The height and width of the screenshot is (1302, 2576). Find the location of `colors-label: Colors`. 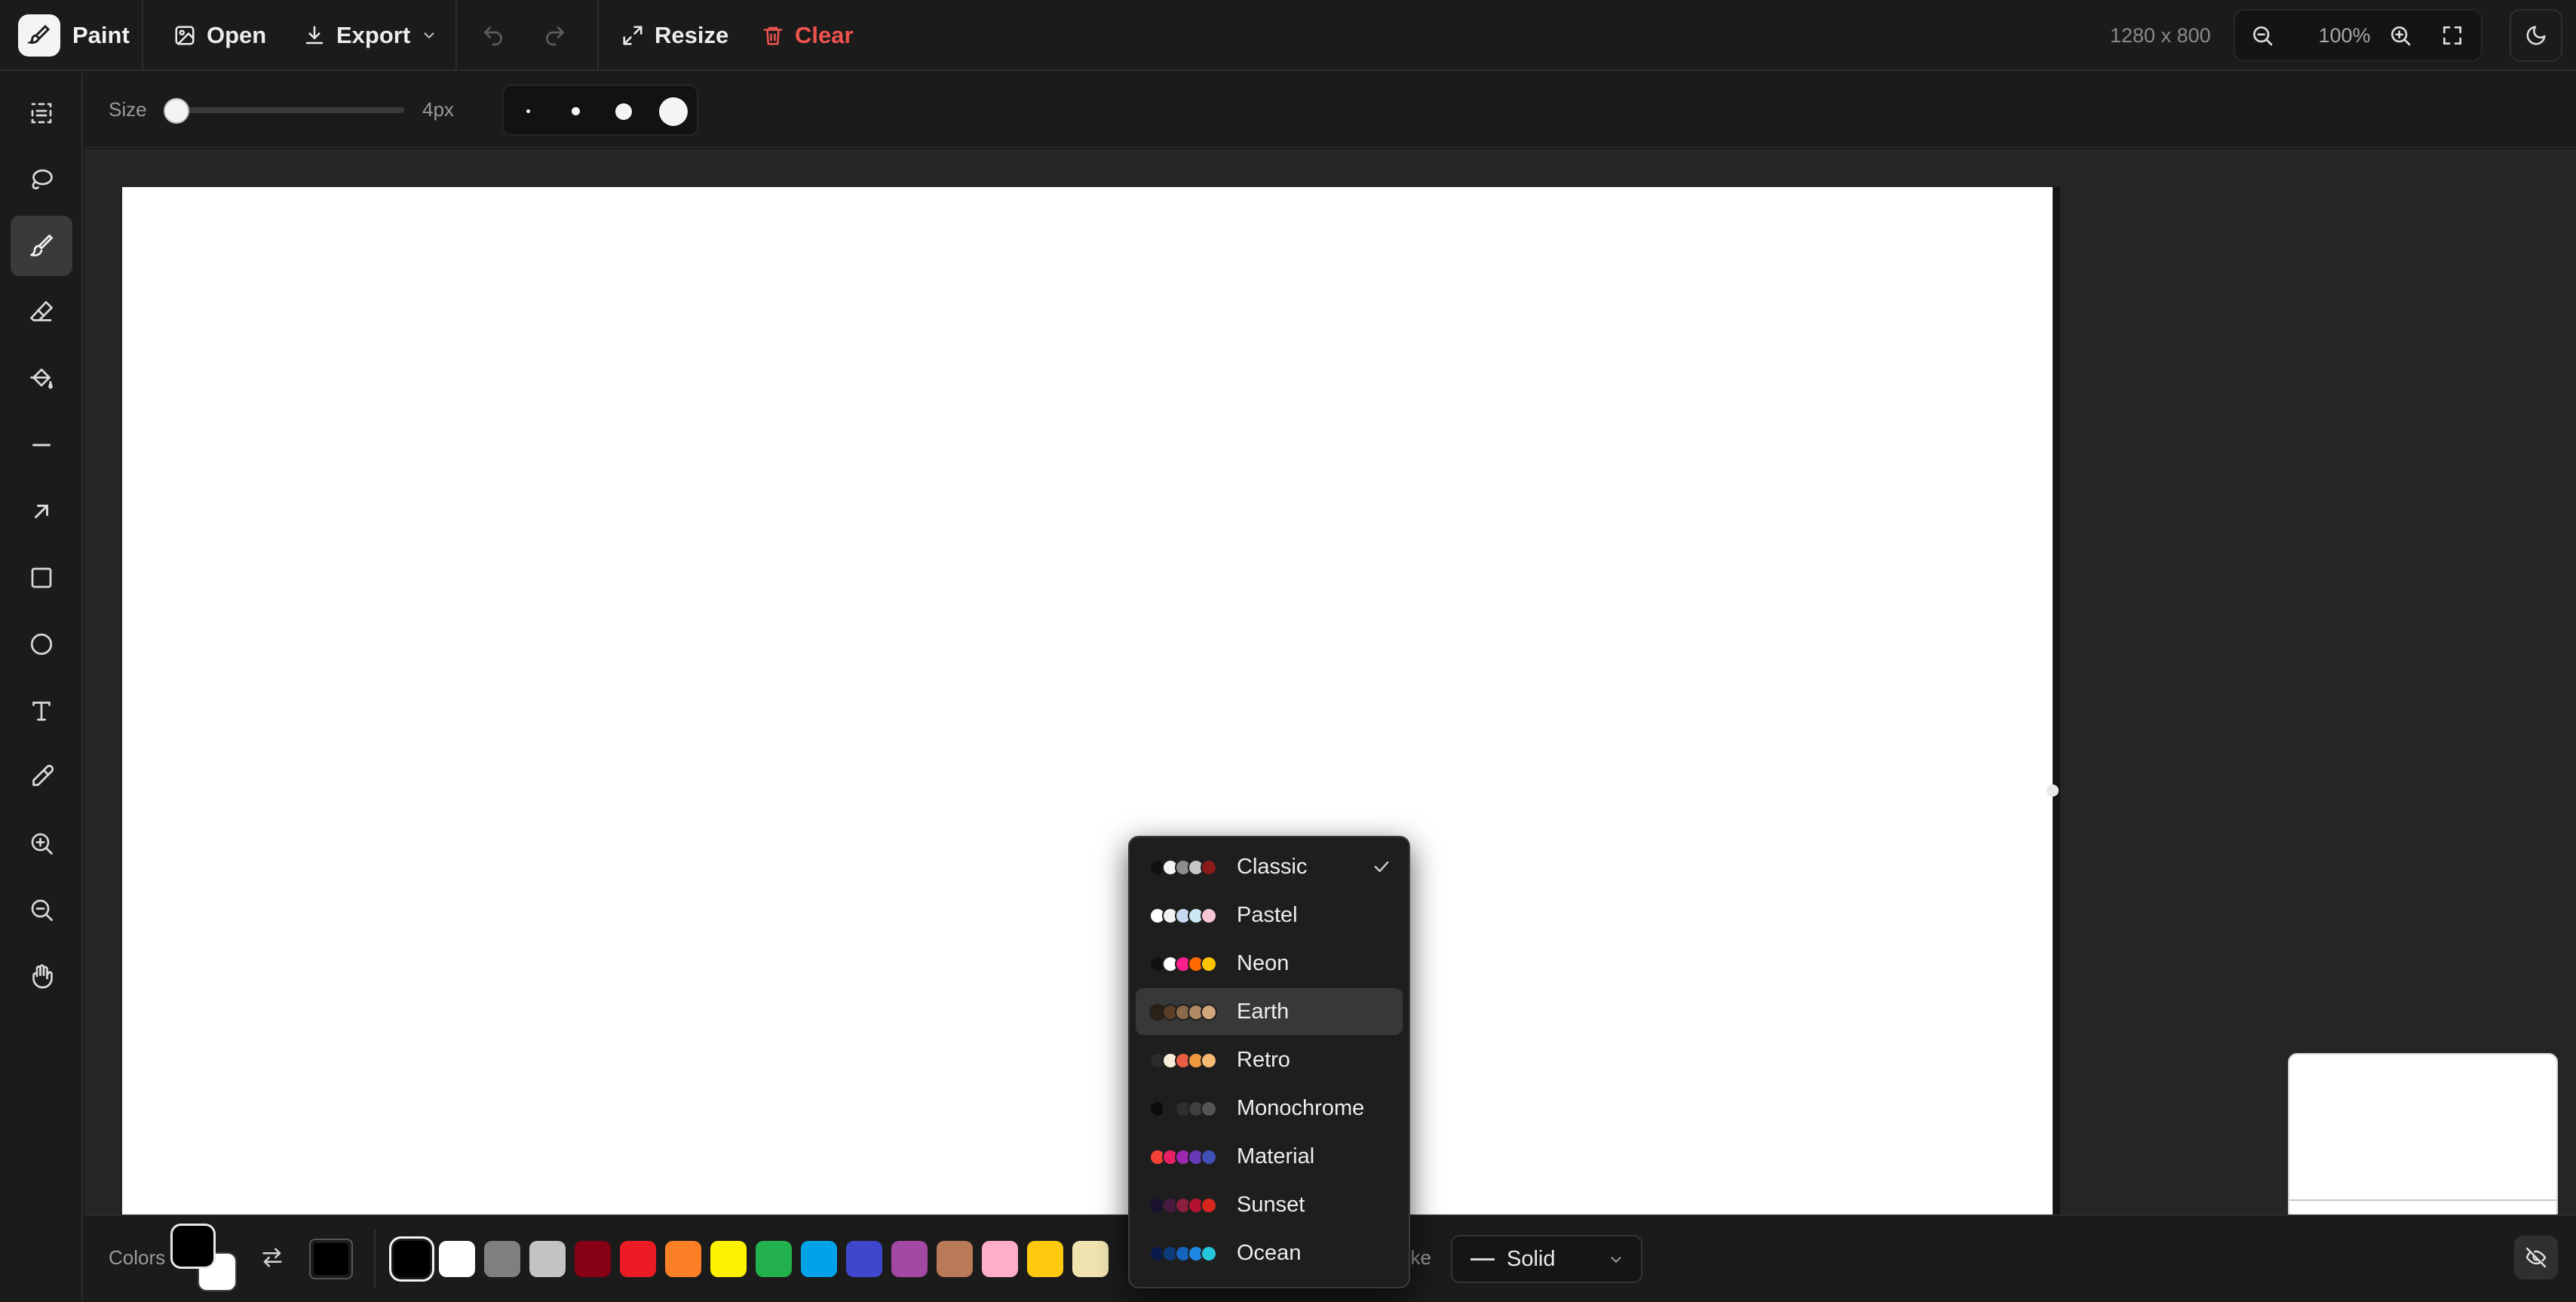

colors-label: Colors is located at coordinates (137, 1257).